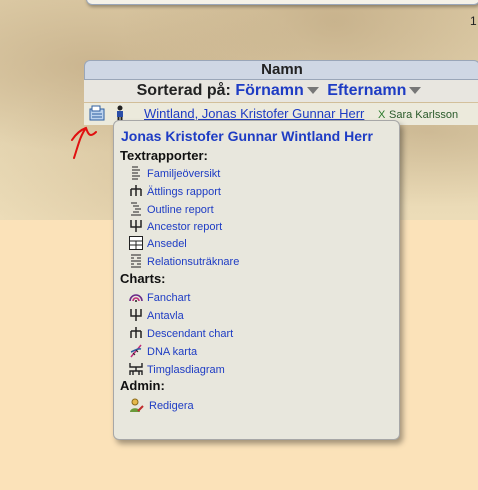 This screenshot has height=490, width=478. I want to click on column-header-name: Namn, so click(281, 70).